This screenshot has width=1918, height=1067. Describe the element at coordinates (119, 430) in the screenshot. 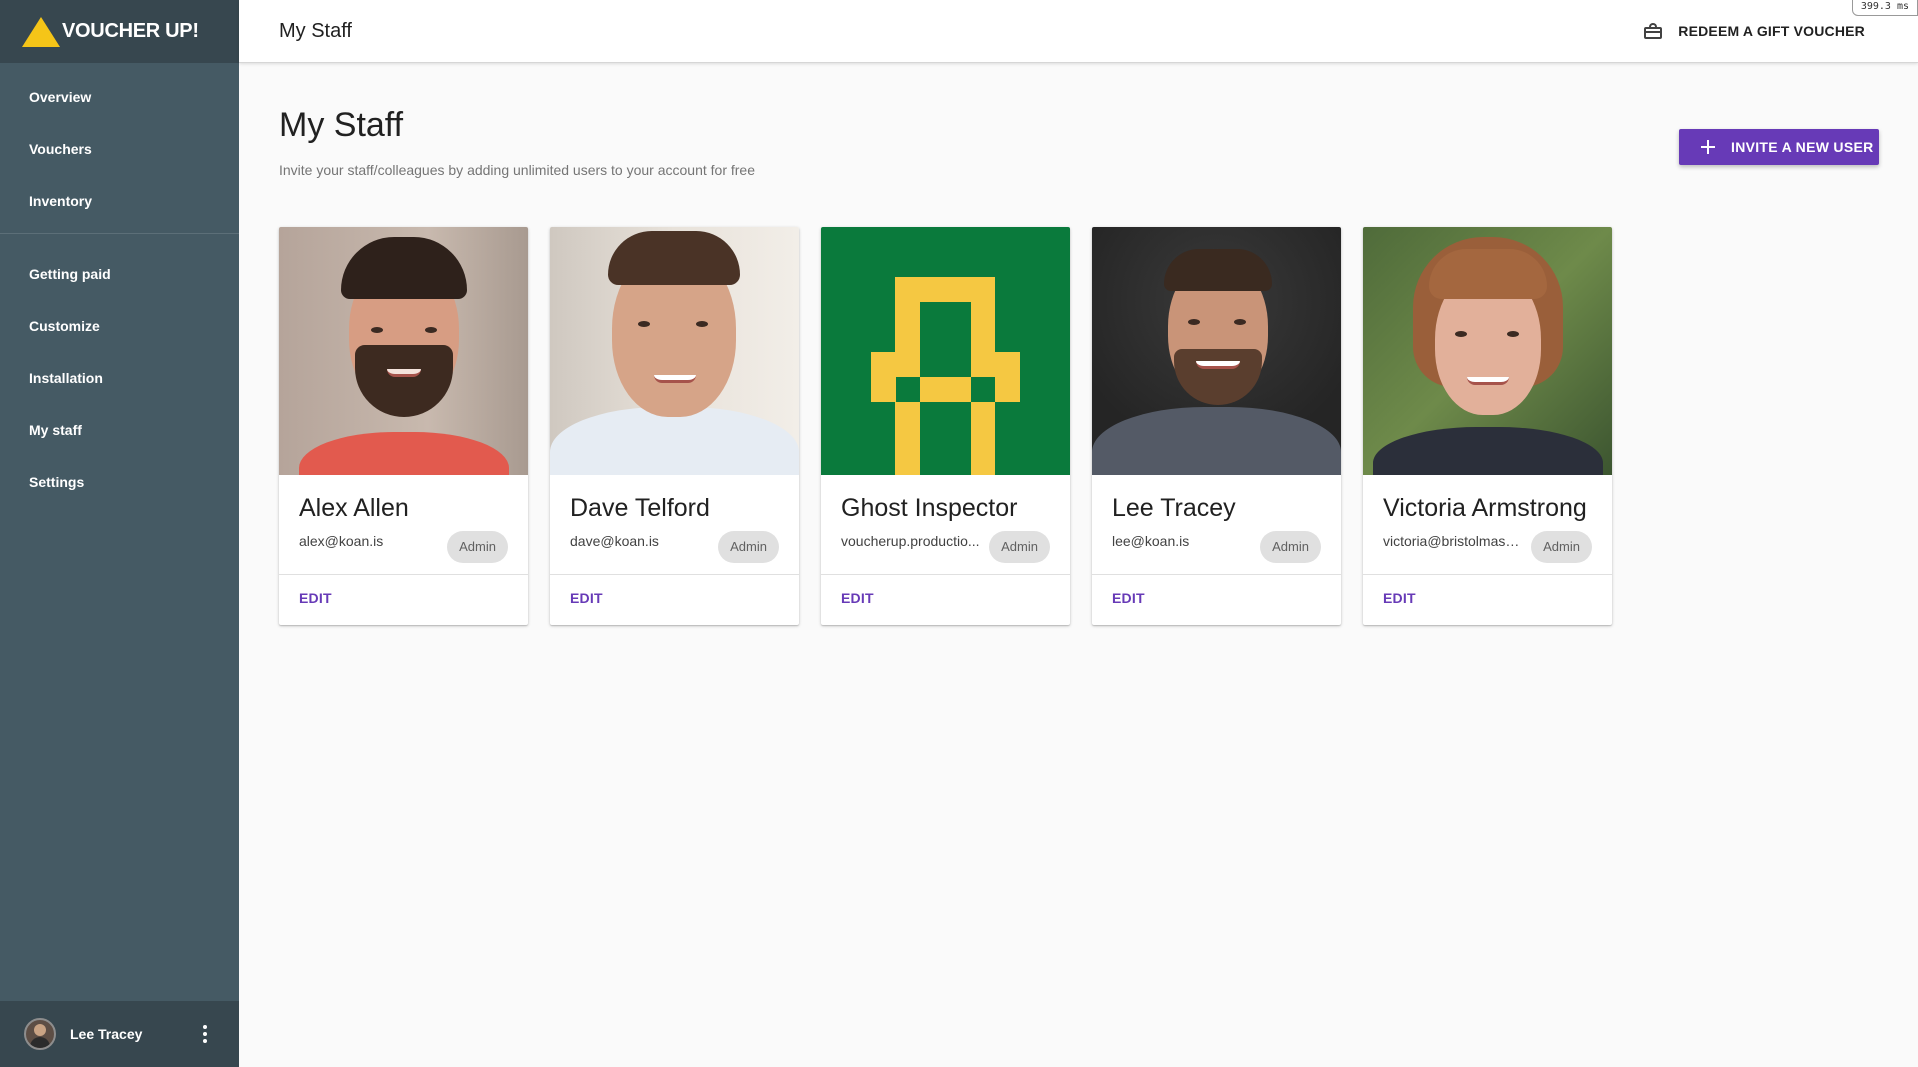

I see `sidebar-item-my-staff: My staff` at that location.